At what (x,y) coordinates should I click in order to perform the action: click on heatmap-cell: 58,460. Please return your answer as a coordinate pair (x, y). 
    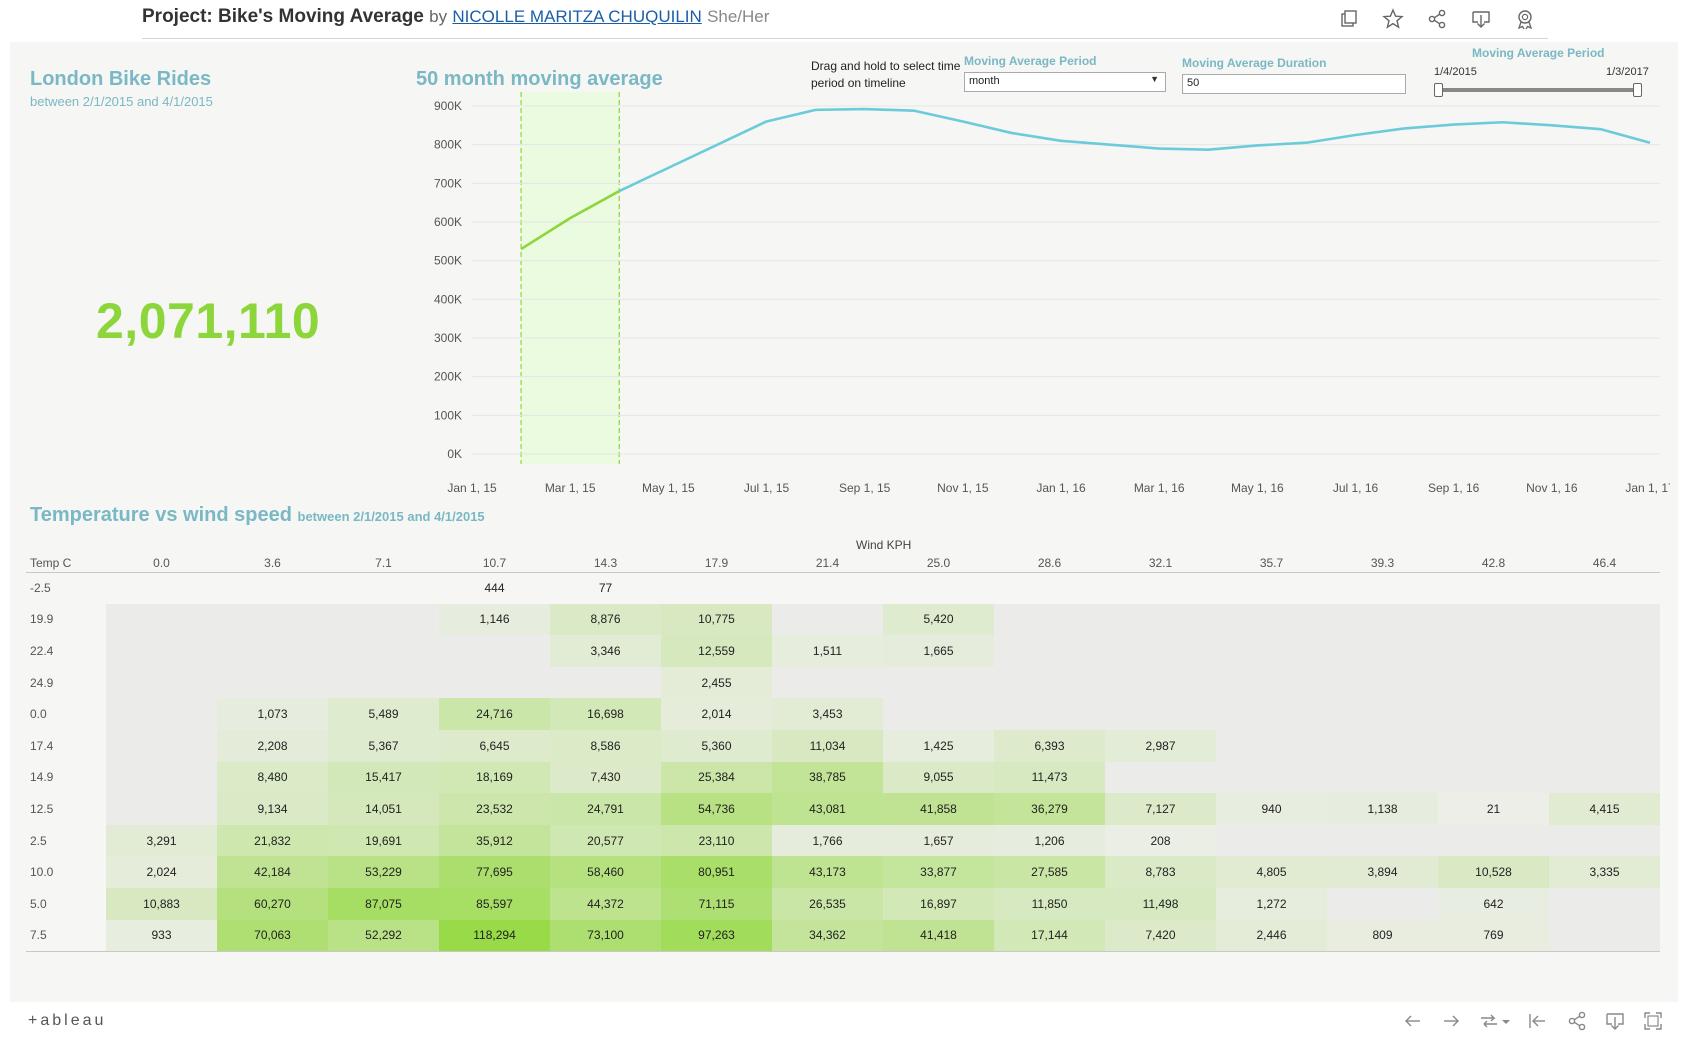
    Looking at the image, I should click on (605, 872).